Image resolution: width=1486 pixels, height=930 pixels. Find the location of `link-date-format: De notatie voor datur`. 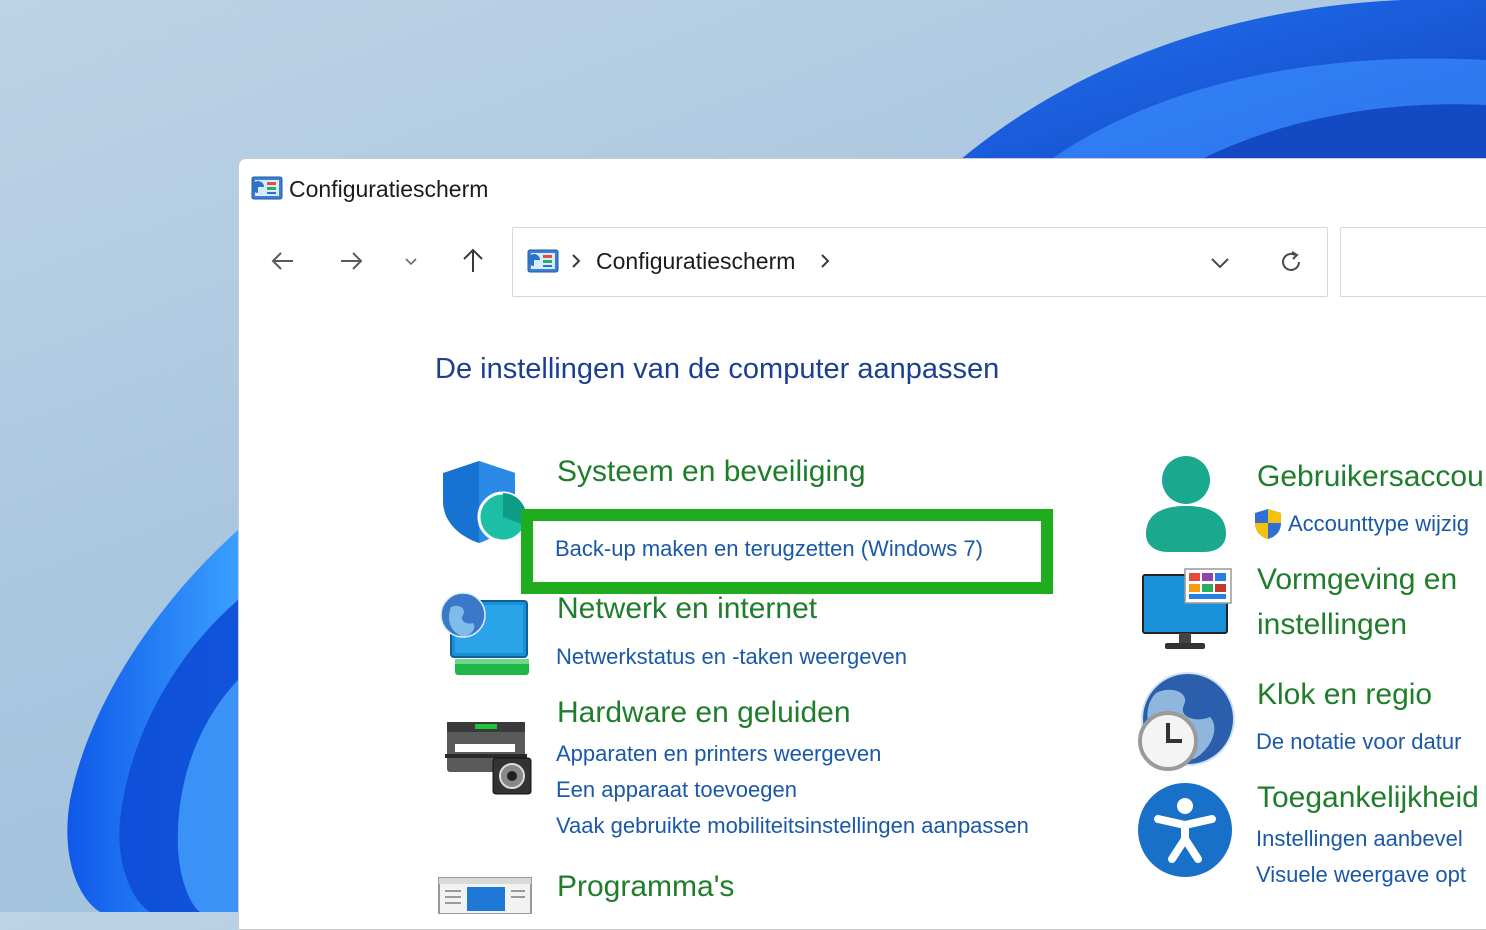

link-date-format: De notatie voor datur is located at coordinates (1358, 742).